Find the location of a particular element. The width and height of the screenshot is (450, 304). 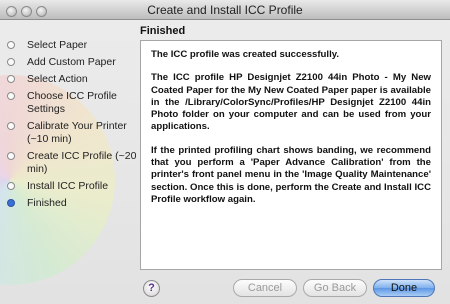

step-install-icc-profile: Install ICC Profile is located at coordinates (69, 186).